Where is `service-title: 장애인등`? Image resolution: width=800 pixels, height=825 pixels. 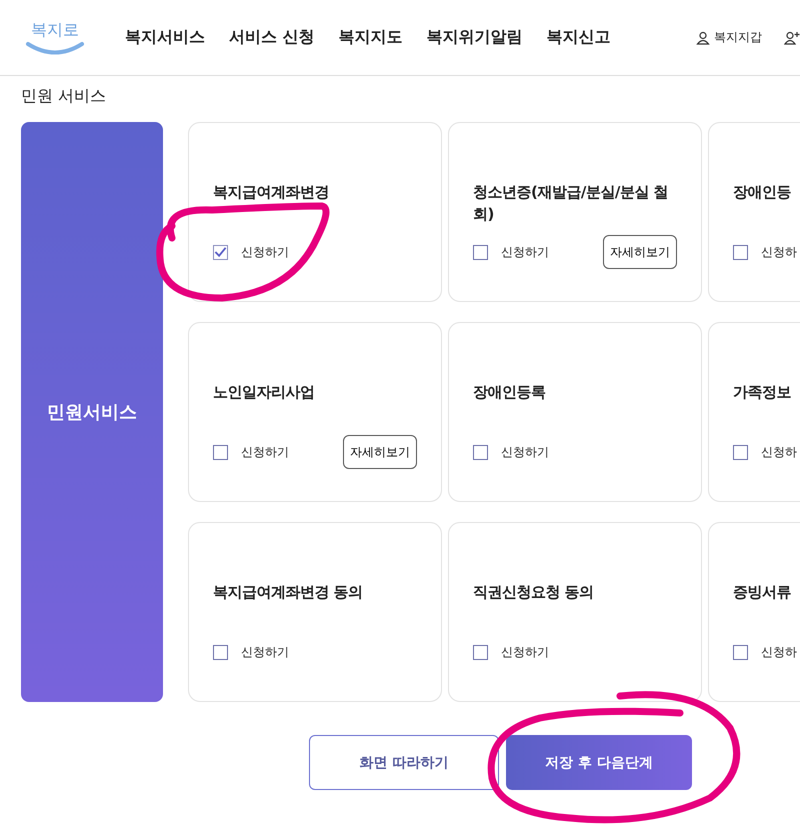 service-title: 장애인등 is located at coordinates (762, 192).